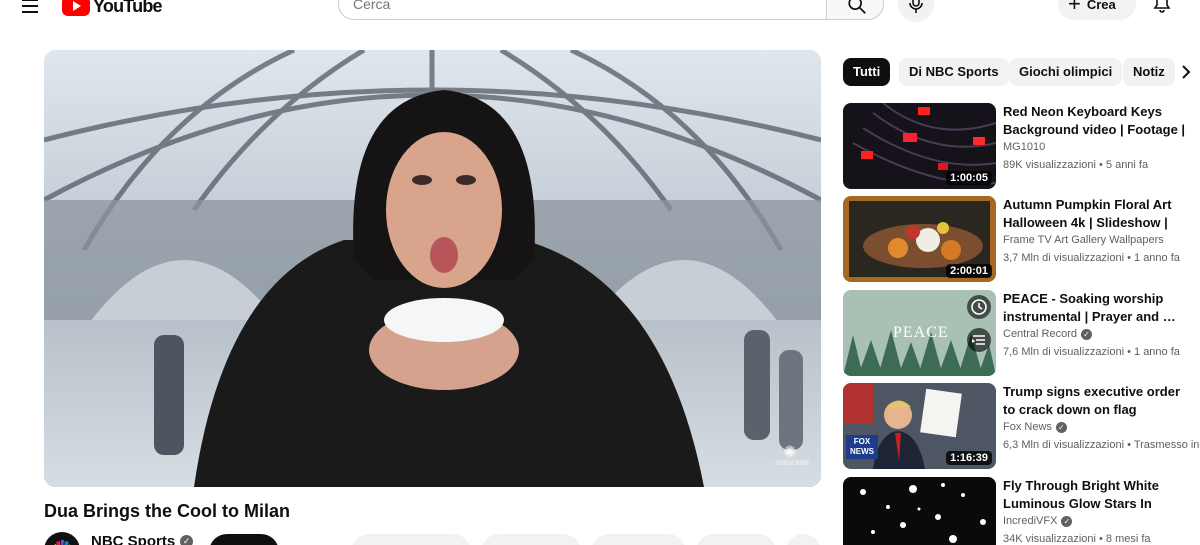 The width and height of the screenshot is (1200, 545). What do you see at coordinates (919, 146) in the screenshot?
I see `video-thumbnail: 1:00:05` at bounding box center [919, 146].